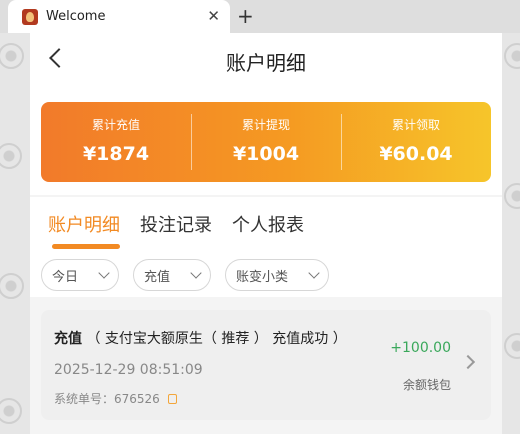  I want to click on stat-label: 累计充值, so click(115, 125).